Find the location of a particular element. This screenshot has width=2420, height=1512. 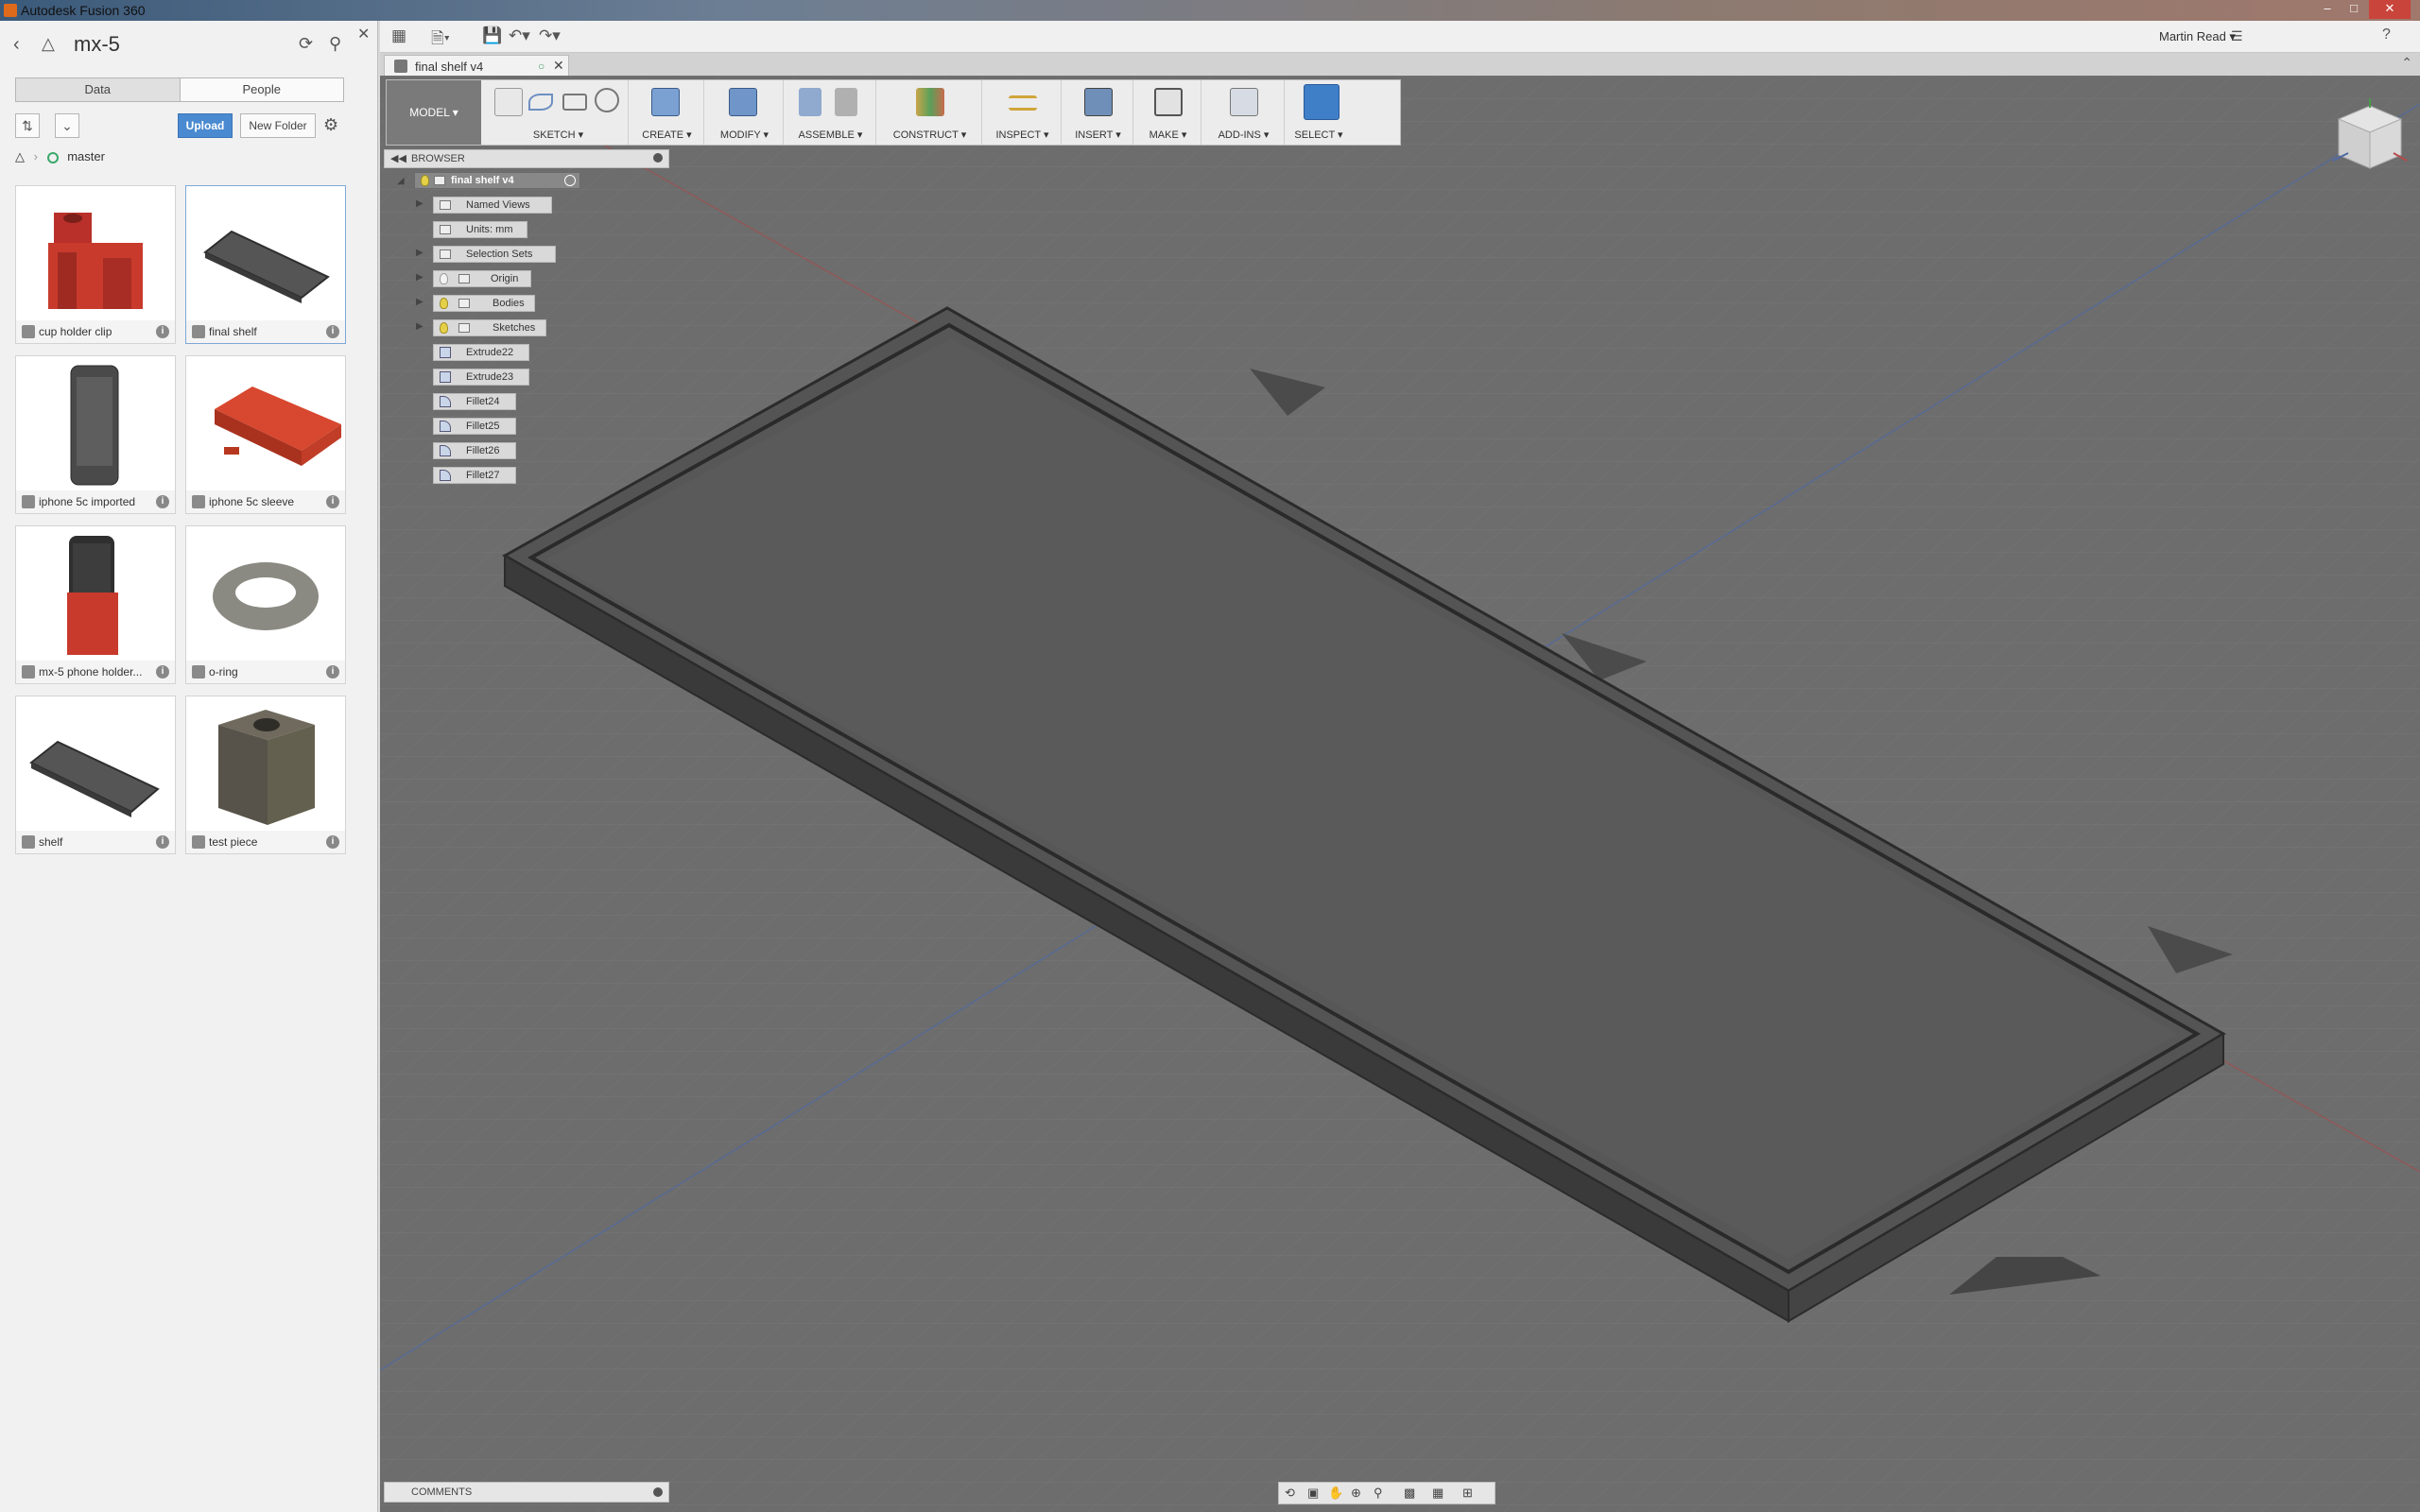

toolbar-group-modify: MODIFY ▾ is located at coordinates (745, 112).